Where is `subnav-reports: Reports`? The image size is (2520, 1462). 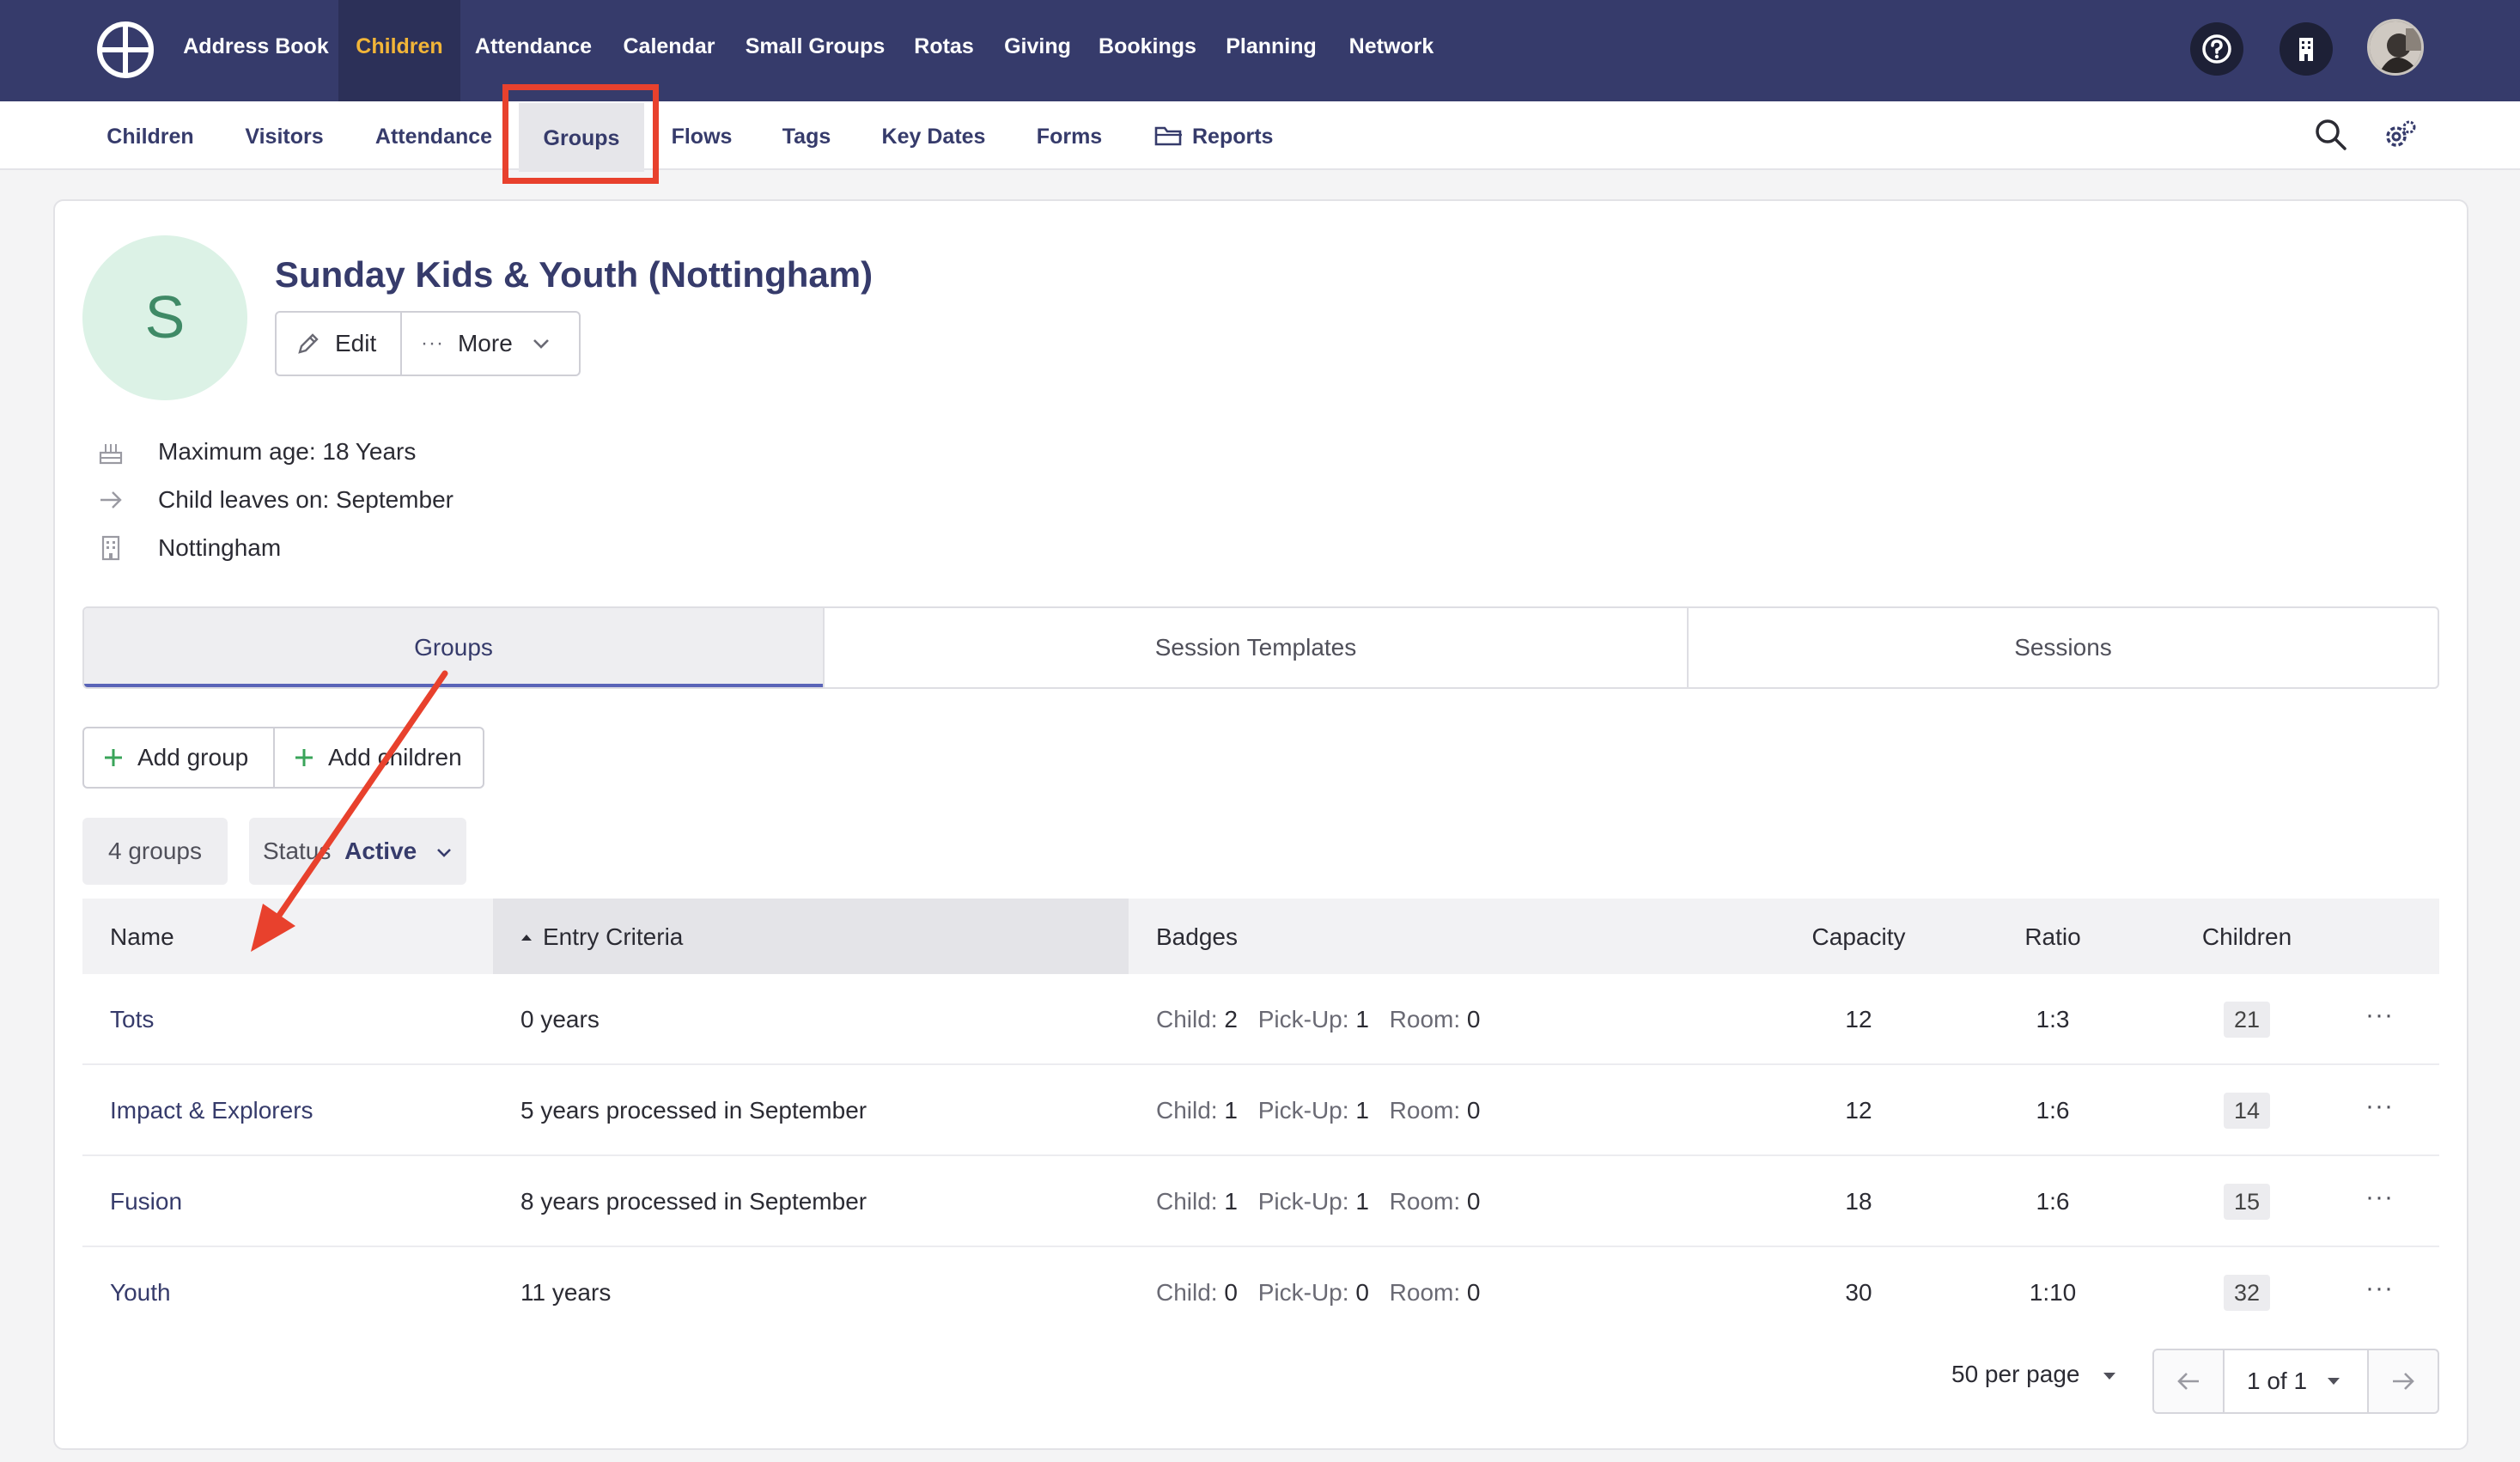 subnav-reports: Reports is located at coordinates (1213, 136).